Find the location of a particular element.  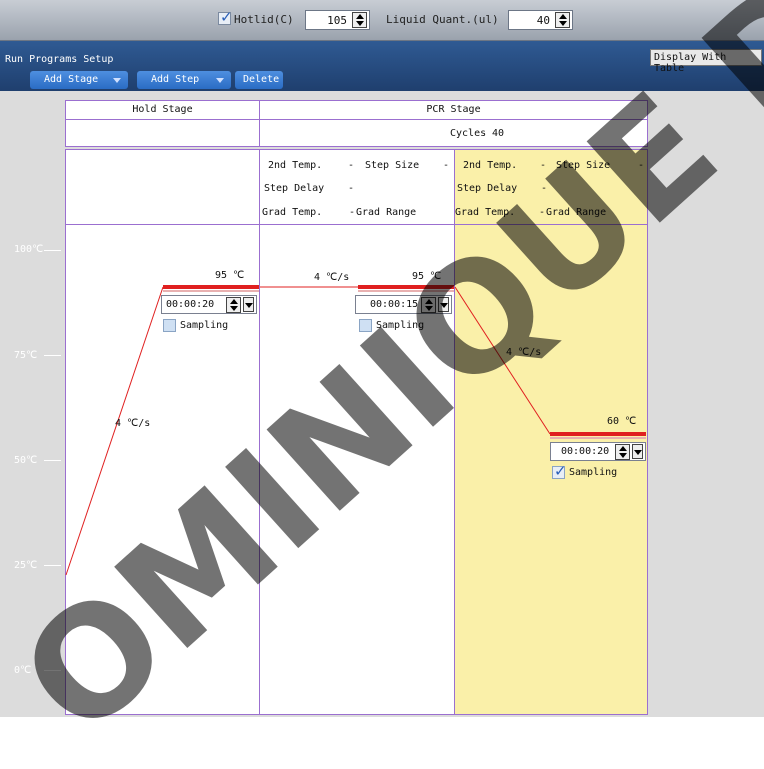

hold-temp: 95 ℃ is located at coordinates (229, 275).